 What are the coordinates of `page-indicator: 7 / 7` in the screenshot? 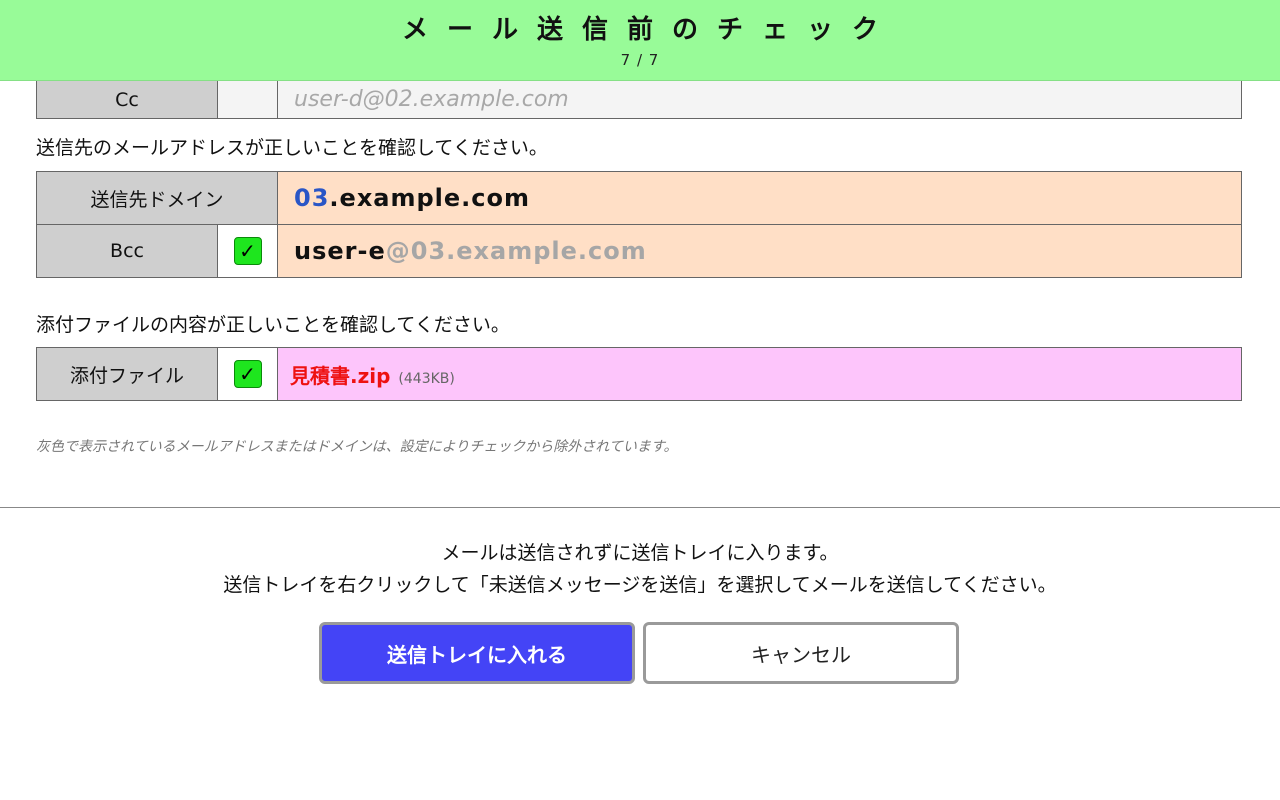 It's located at (640, 60).